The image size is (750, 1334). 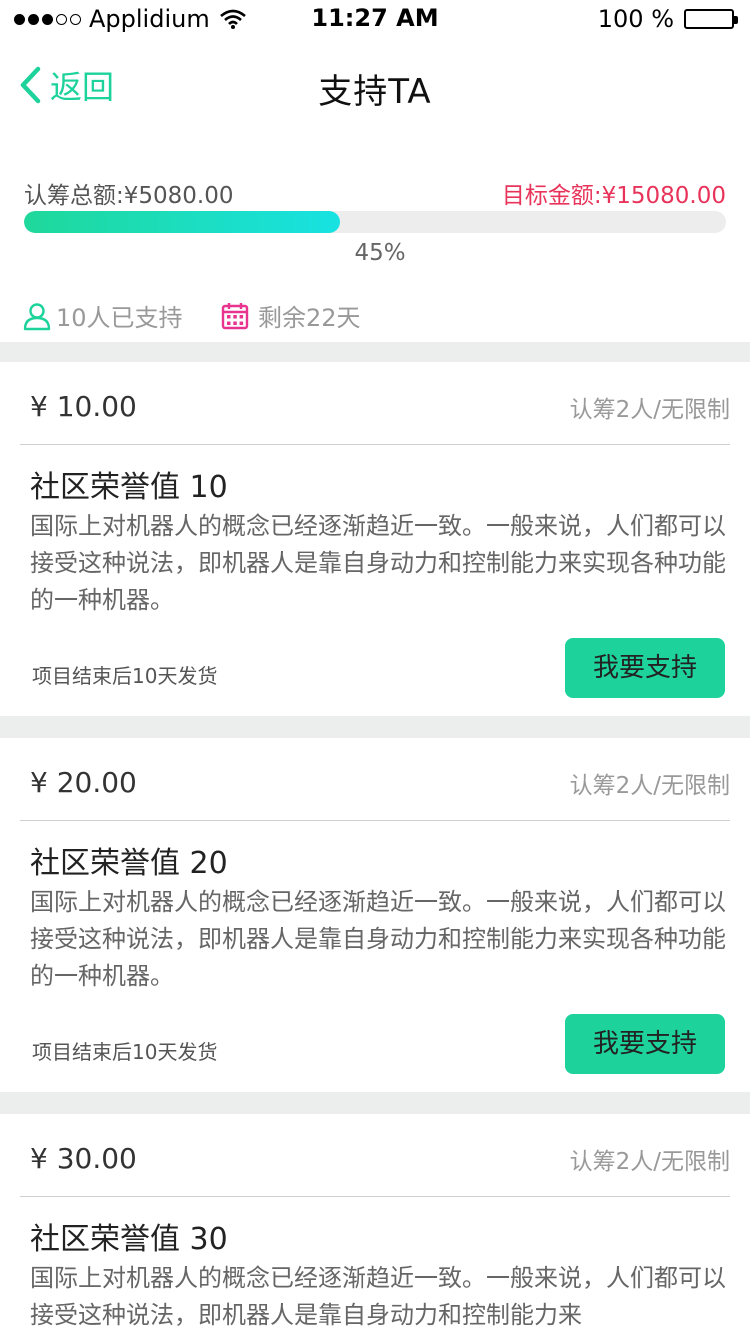 I want to click on status-left: Applidium, so click(x=130, y=19).